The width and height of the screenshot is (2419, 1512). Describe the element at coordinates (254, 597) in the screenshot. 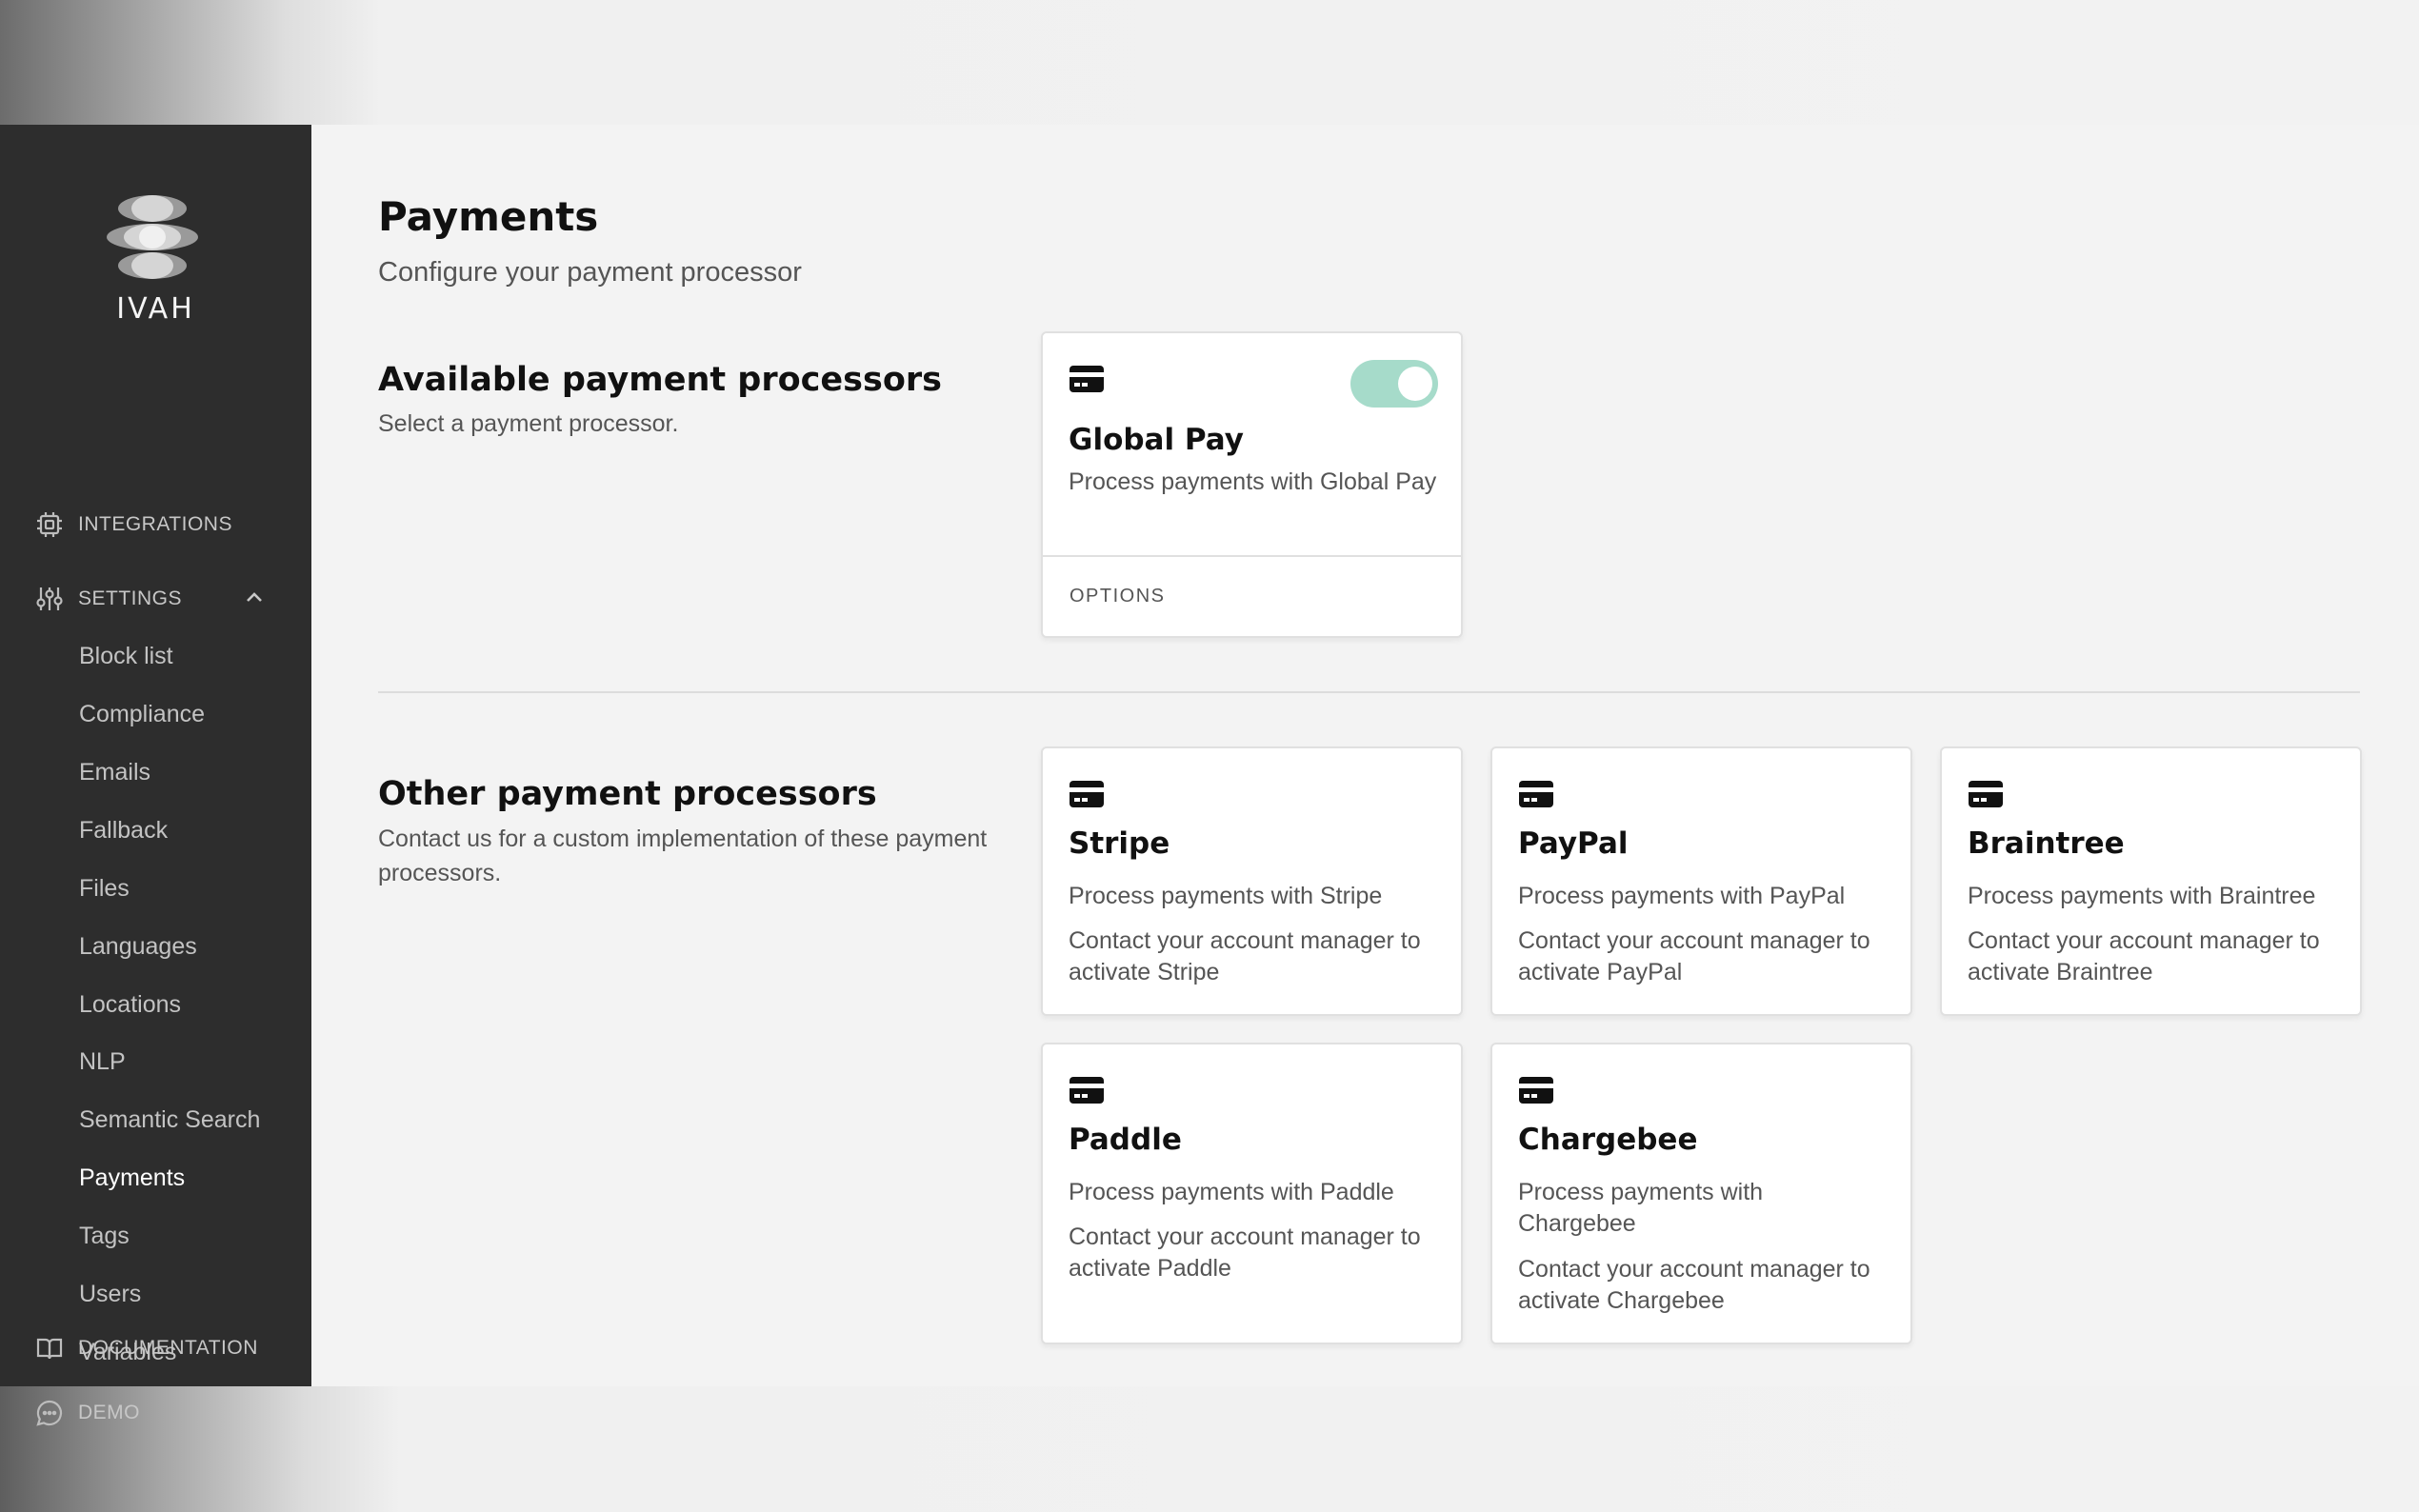

I see `chevron-up-icon` at that location.